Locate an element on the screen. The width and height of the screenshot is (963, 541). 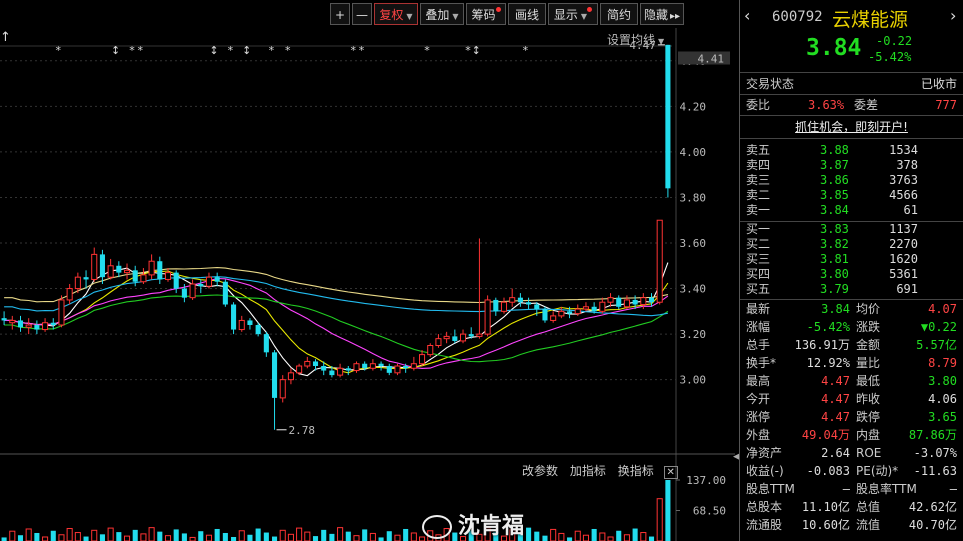
switch-indicator-button: 换指标 is located at coordinates (636, 471).